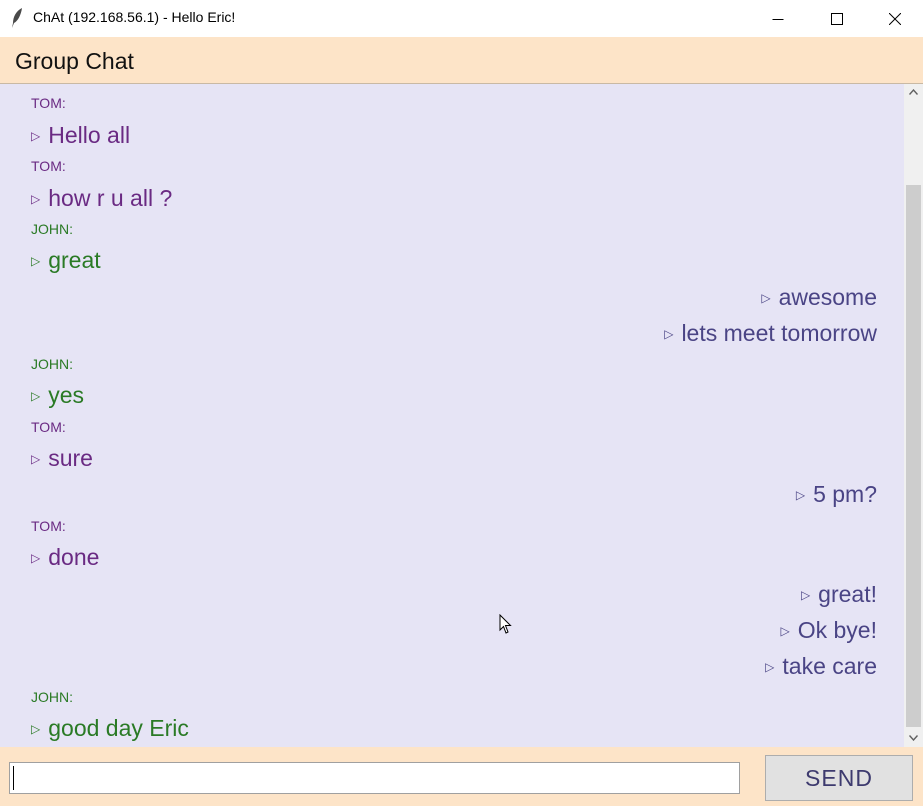 Image resolution: width=923 pixels, height=806 pixels. What do you see at coordinates (779, 333) in the screenshot?
I see `message-text: lets meet tomorrow` at bounding box center [779, 333].